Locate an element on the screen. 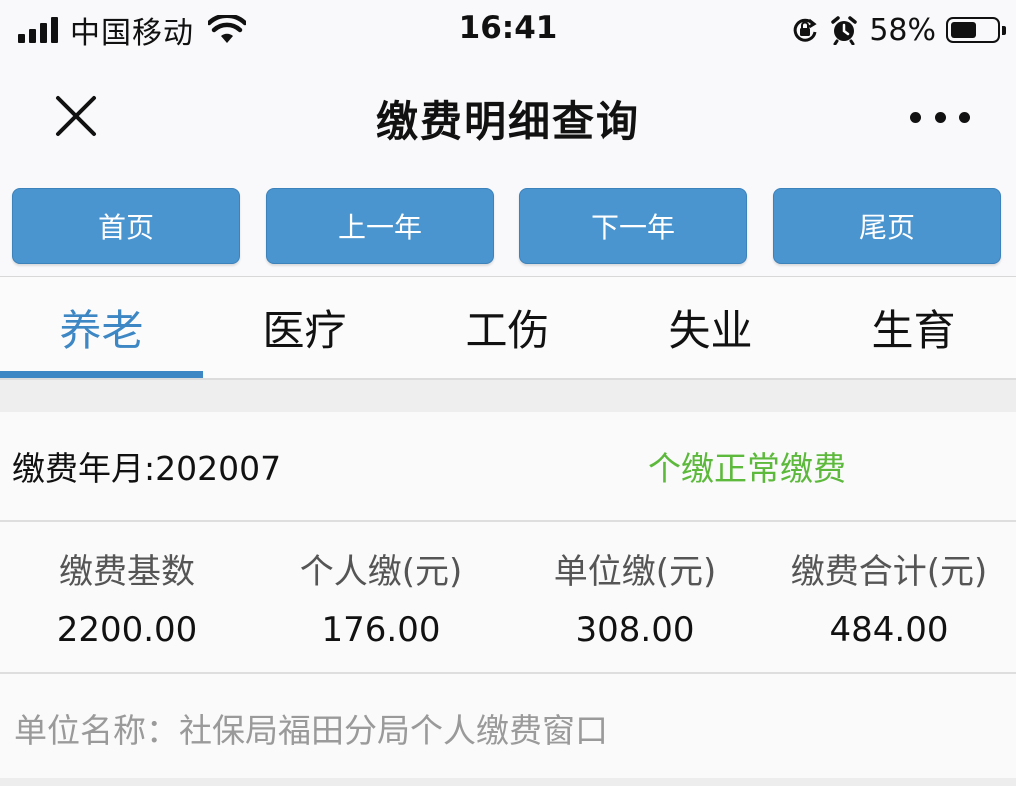 The height and width of the screenshot is (786, 1016). tab-medical: 医疗 is located at coordinates (304, 327).